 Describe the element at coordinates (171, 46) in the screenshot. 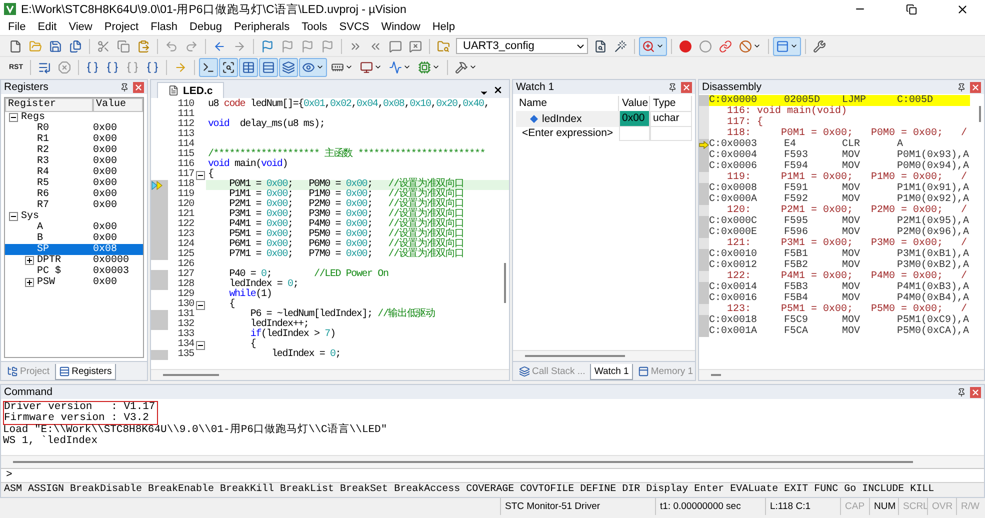

I see `undo-icon` at that location.